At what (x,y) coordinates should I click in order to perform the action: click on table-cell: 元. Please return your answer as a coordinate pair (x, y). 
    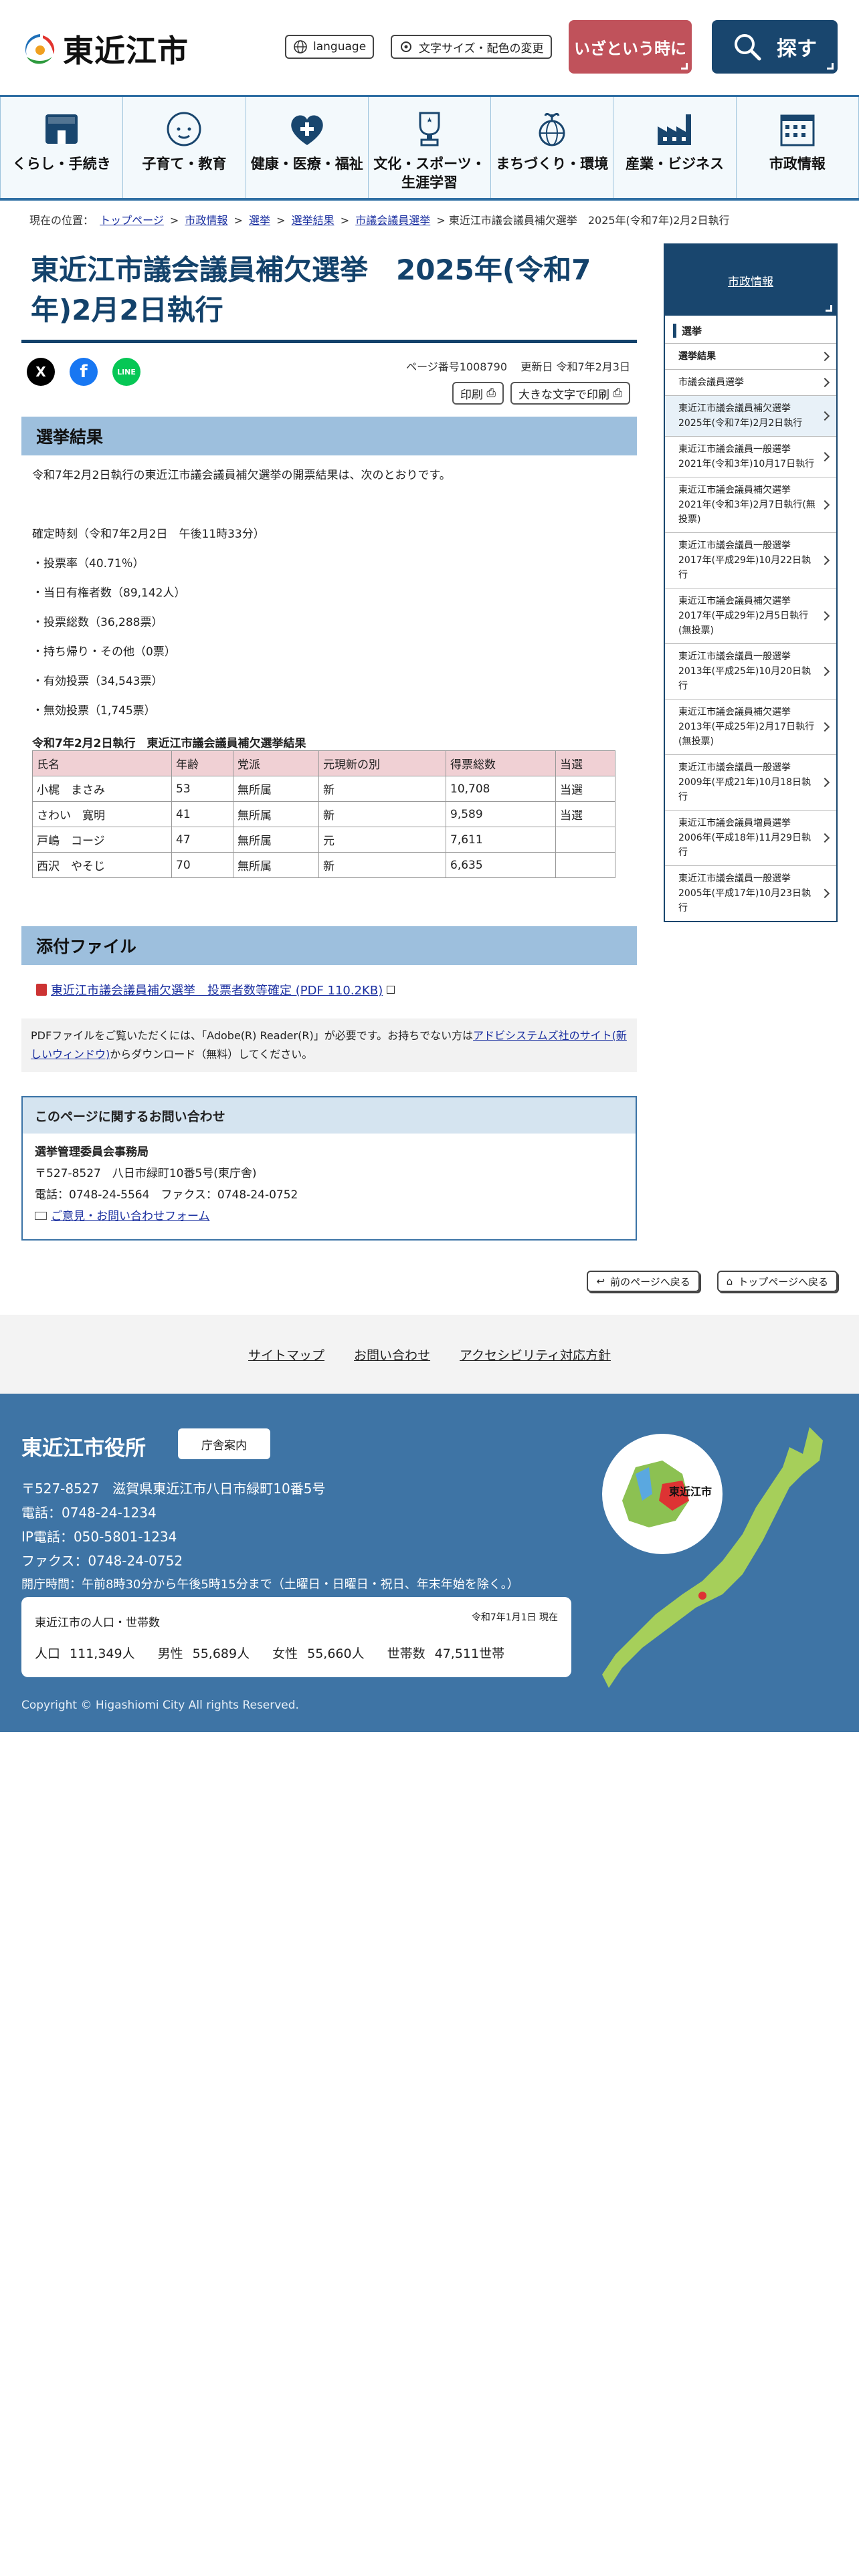
    Looking at the image, I should click on (382, 840).